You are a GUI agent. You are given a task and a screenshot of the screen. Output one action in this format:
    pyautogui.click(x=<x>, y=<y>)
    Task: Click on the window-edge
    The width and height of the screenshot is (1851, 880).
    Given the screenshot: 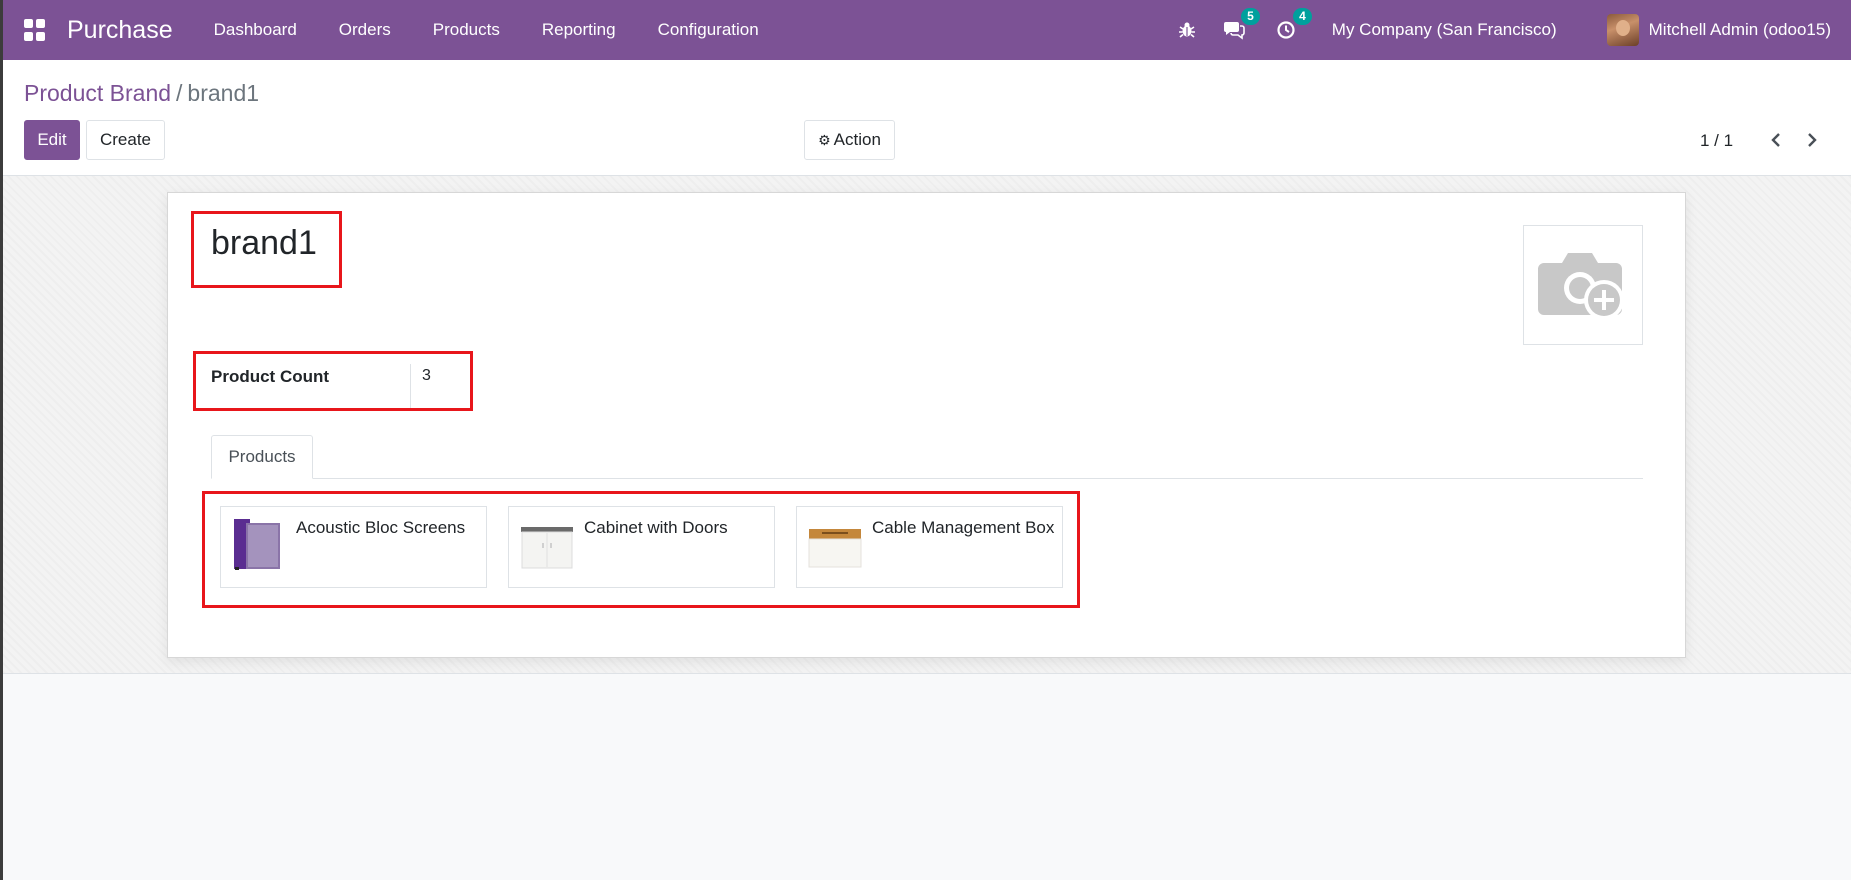 What is the action you would take?
    pyautogui.click(x=1, y=440)
    